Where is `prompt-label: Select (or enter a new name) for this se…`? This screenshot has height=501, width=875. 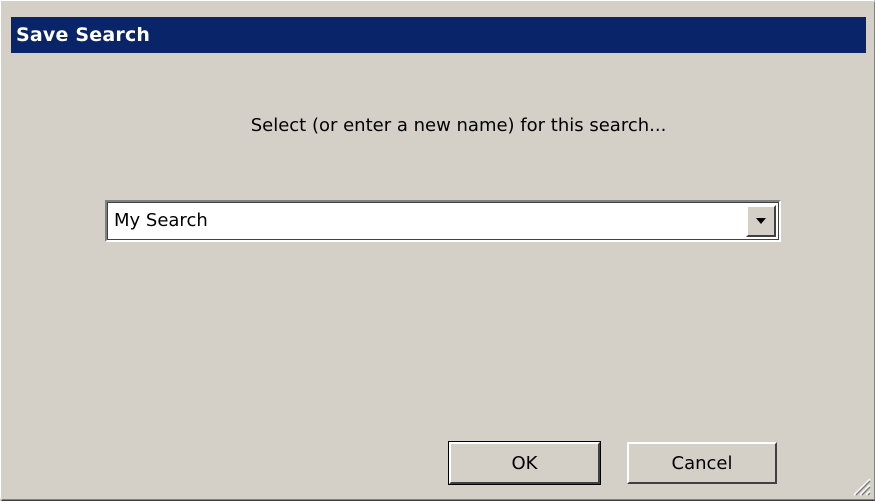
prompt-label: Select (or enter a new name) for this se… is located at coordinates (458, 125).